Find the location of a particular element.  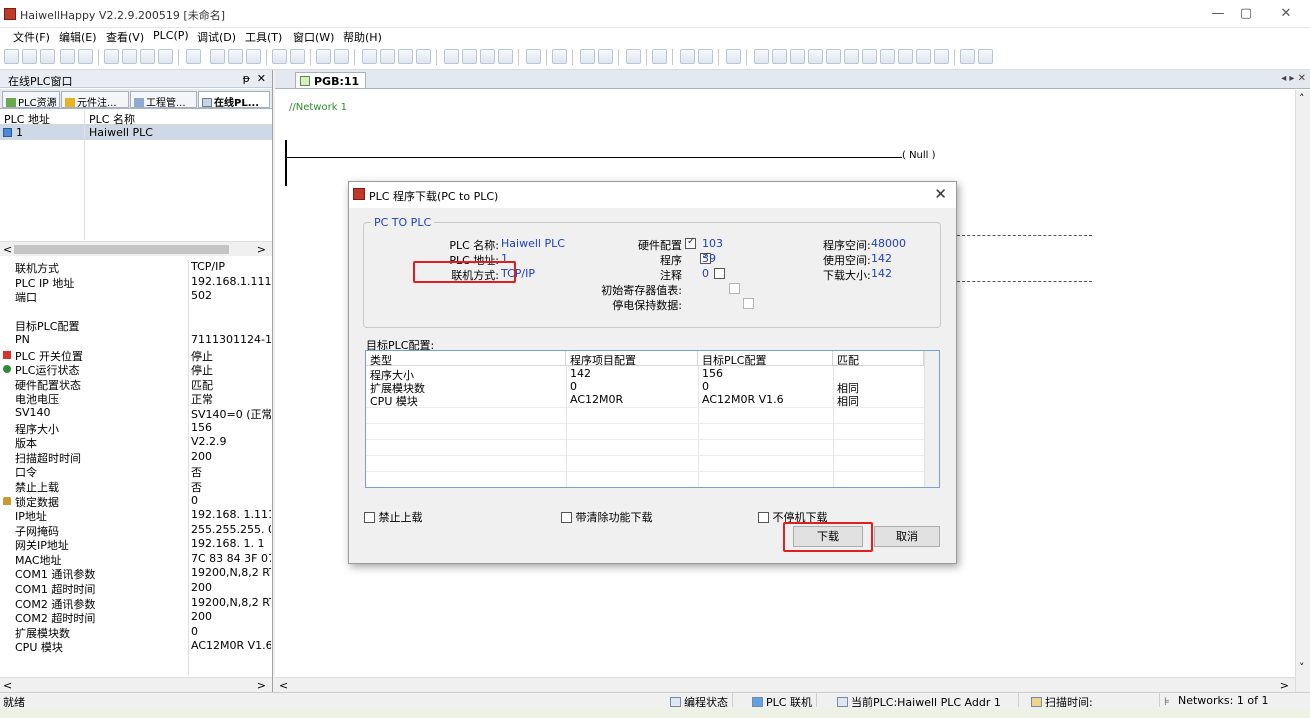

col-type: 类型 is located at coordinates (466, 359).